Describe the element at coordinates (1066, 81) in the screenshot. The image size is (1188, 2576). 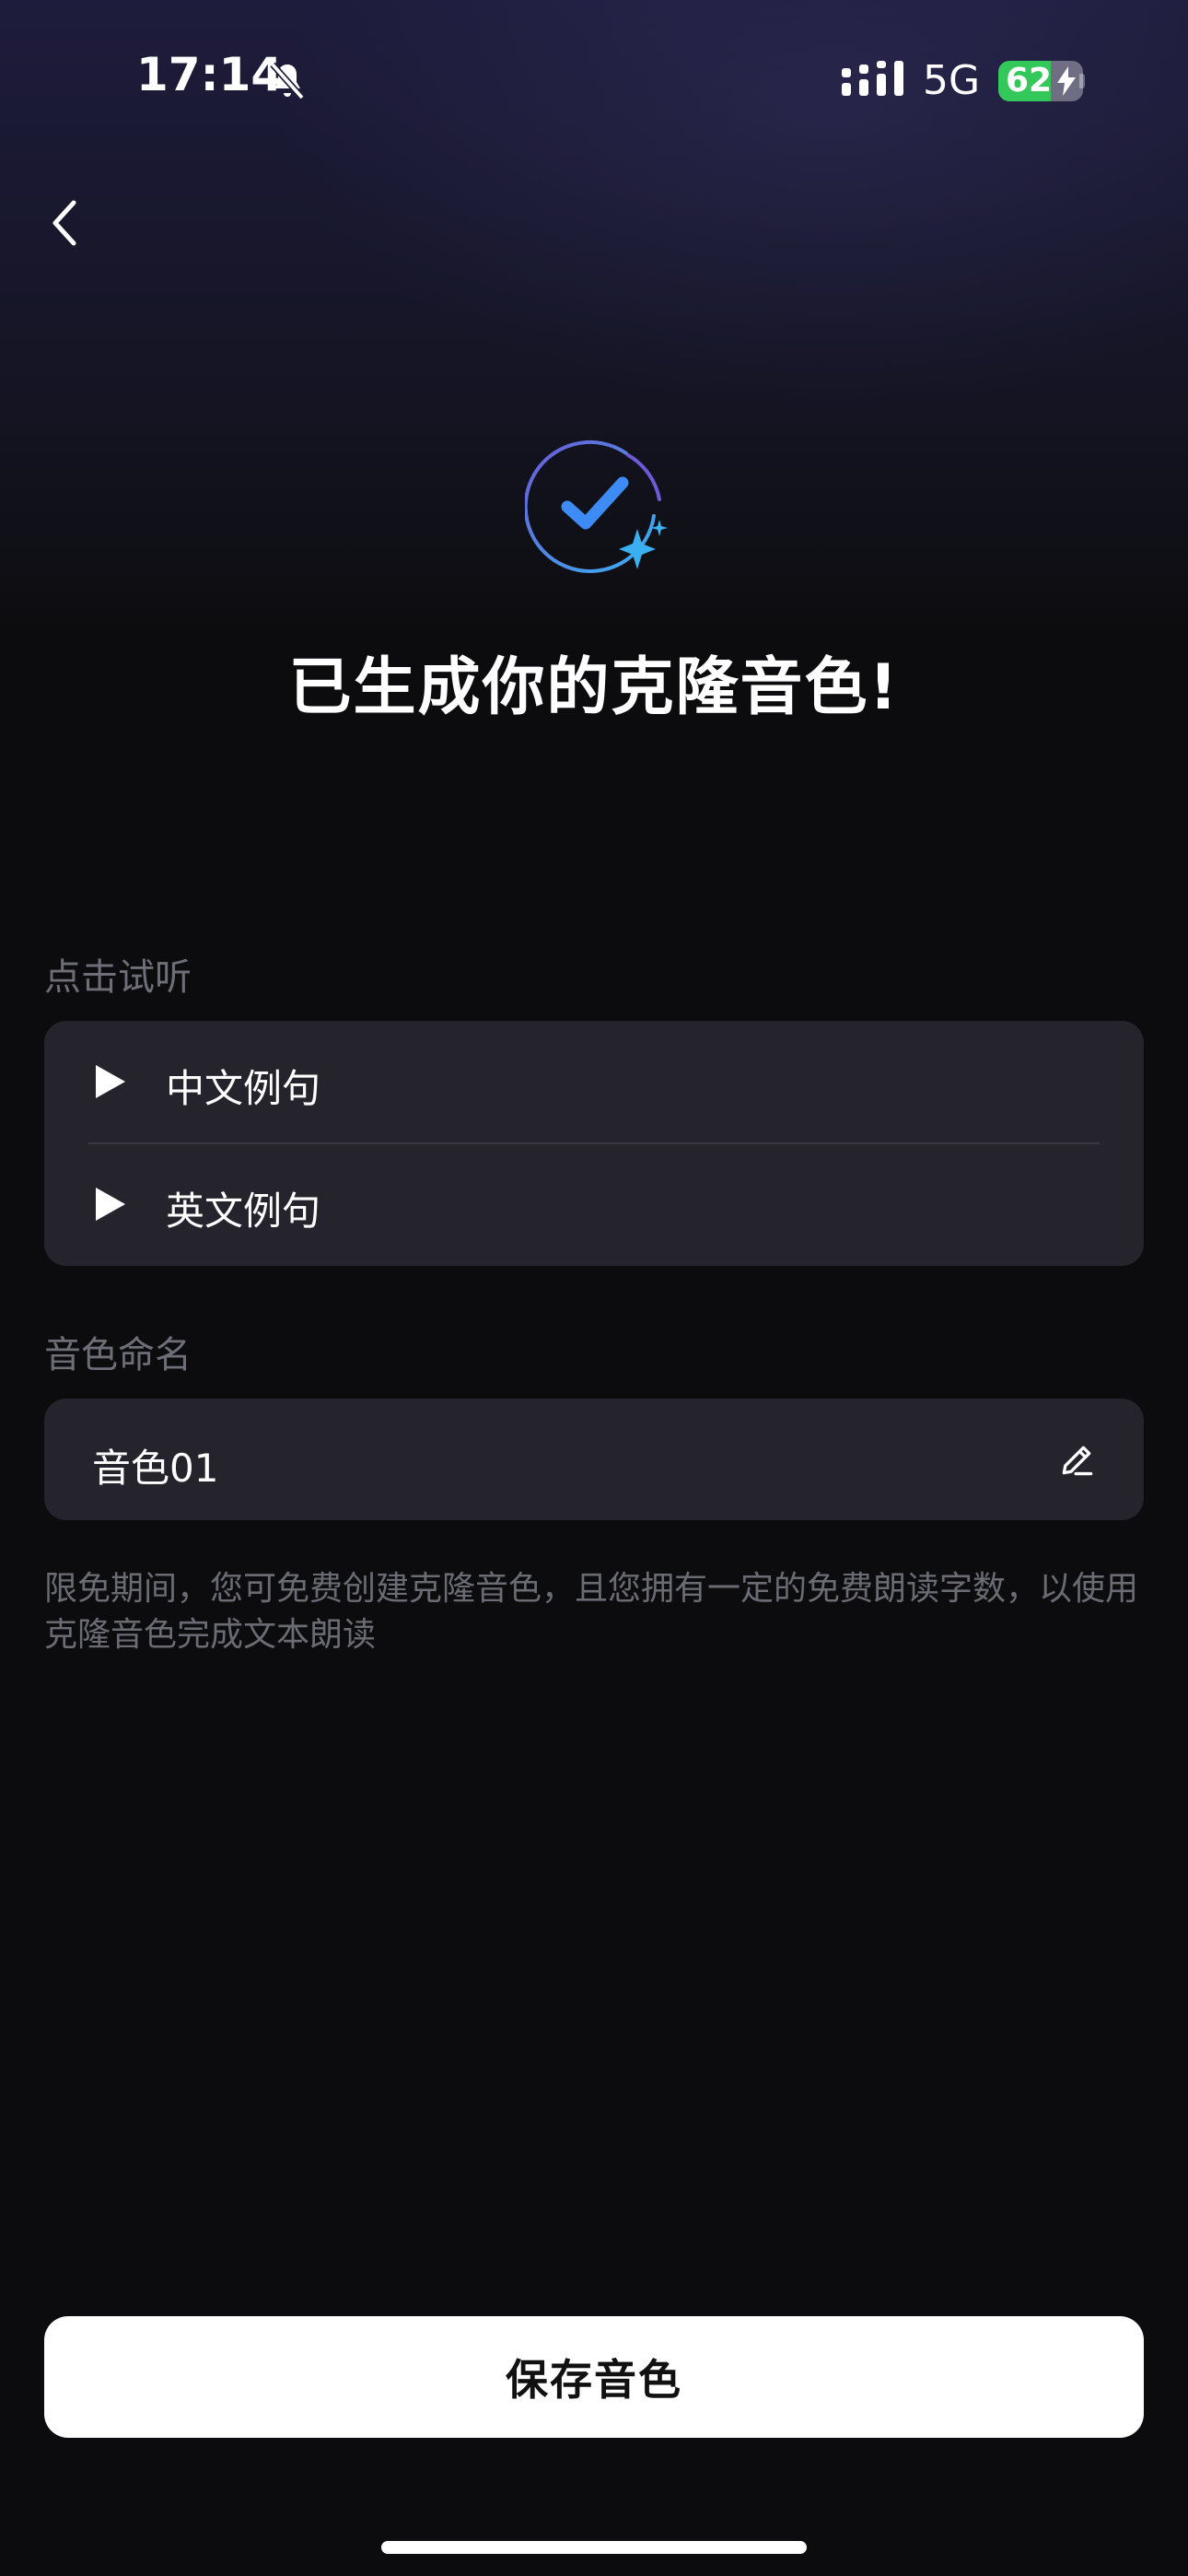
I see `charging-bolt-icon` at that location.